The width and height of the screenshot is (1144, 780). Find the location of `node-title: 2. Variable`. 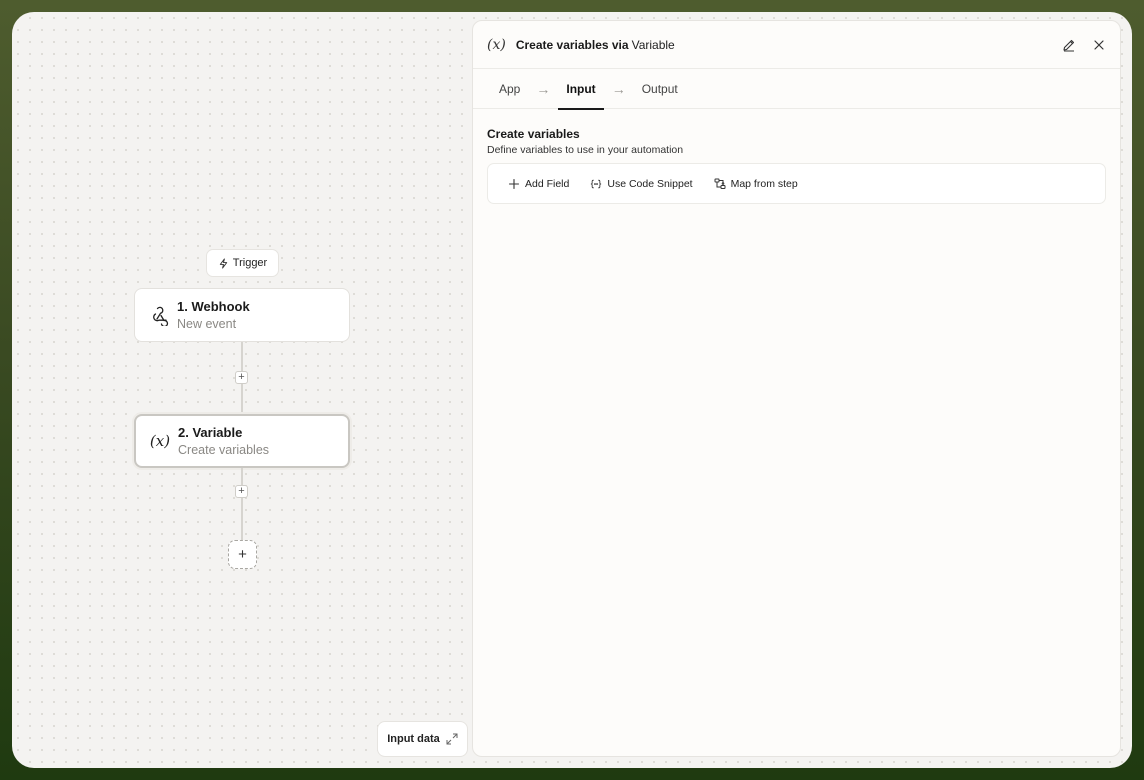

node-title: 2. Variable is located at coordinates (210, 432).